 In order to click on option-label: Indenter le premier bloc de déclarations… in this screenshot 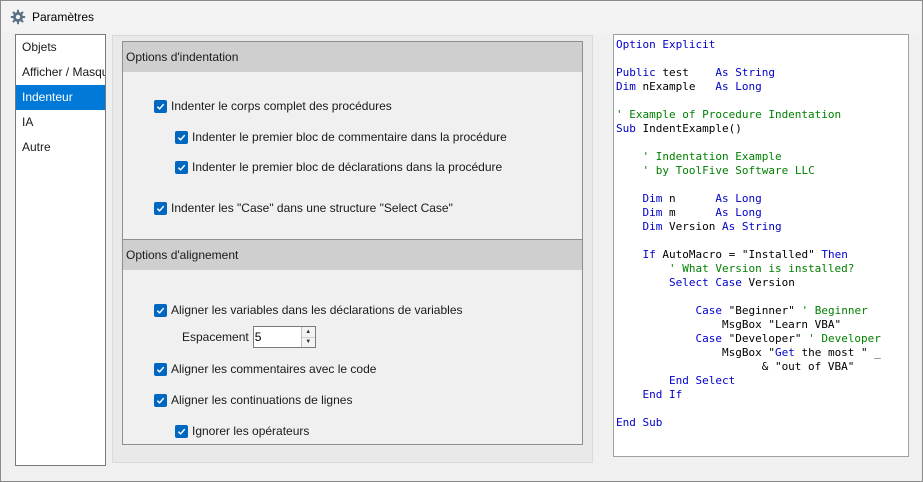, I will do `click(347, 167)`.